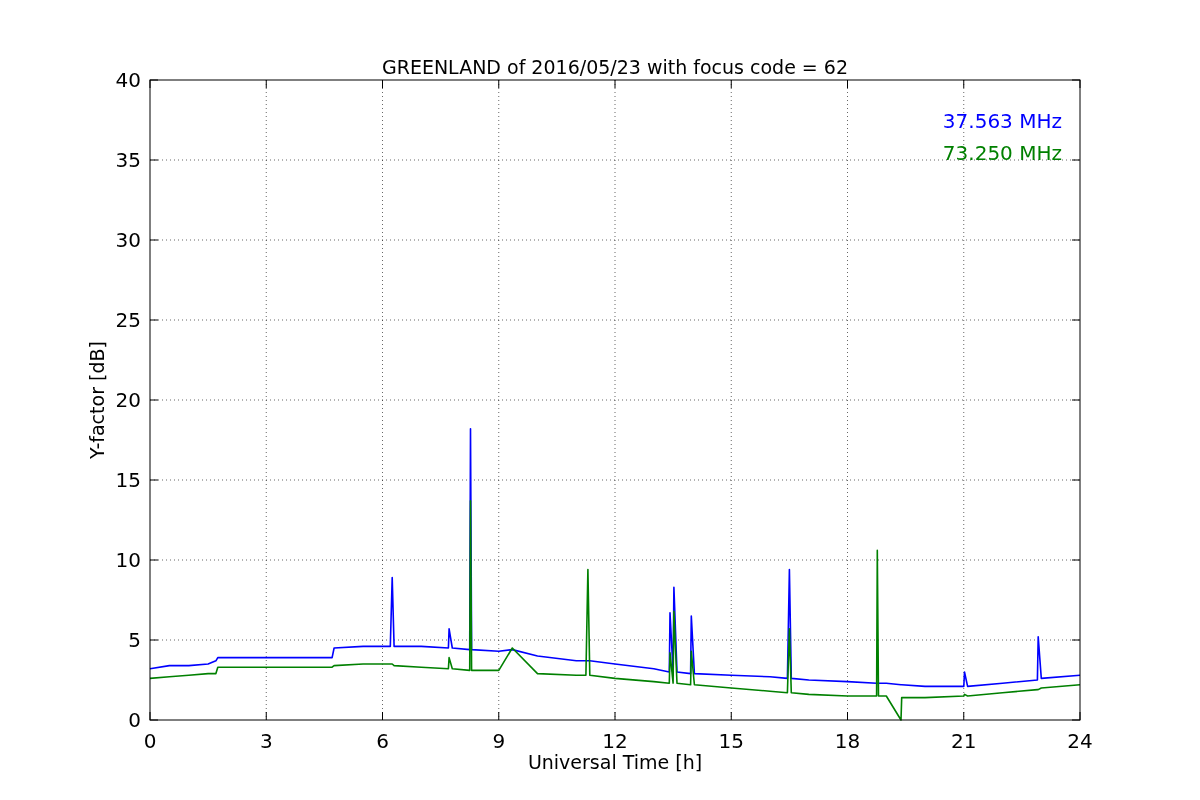 The height and width of the screenshot is (800, 1200). I want to click on tick-label: 24, so click(1080, 741).